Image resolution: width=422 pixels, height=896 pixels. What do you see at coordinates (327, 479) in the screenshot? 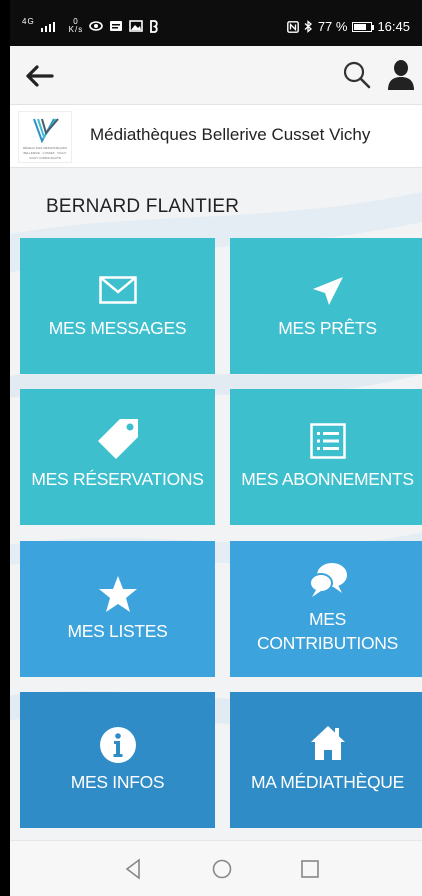
I see `tile-label: MES ABONNEMENTS` at bounding box center [327, 479].